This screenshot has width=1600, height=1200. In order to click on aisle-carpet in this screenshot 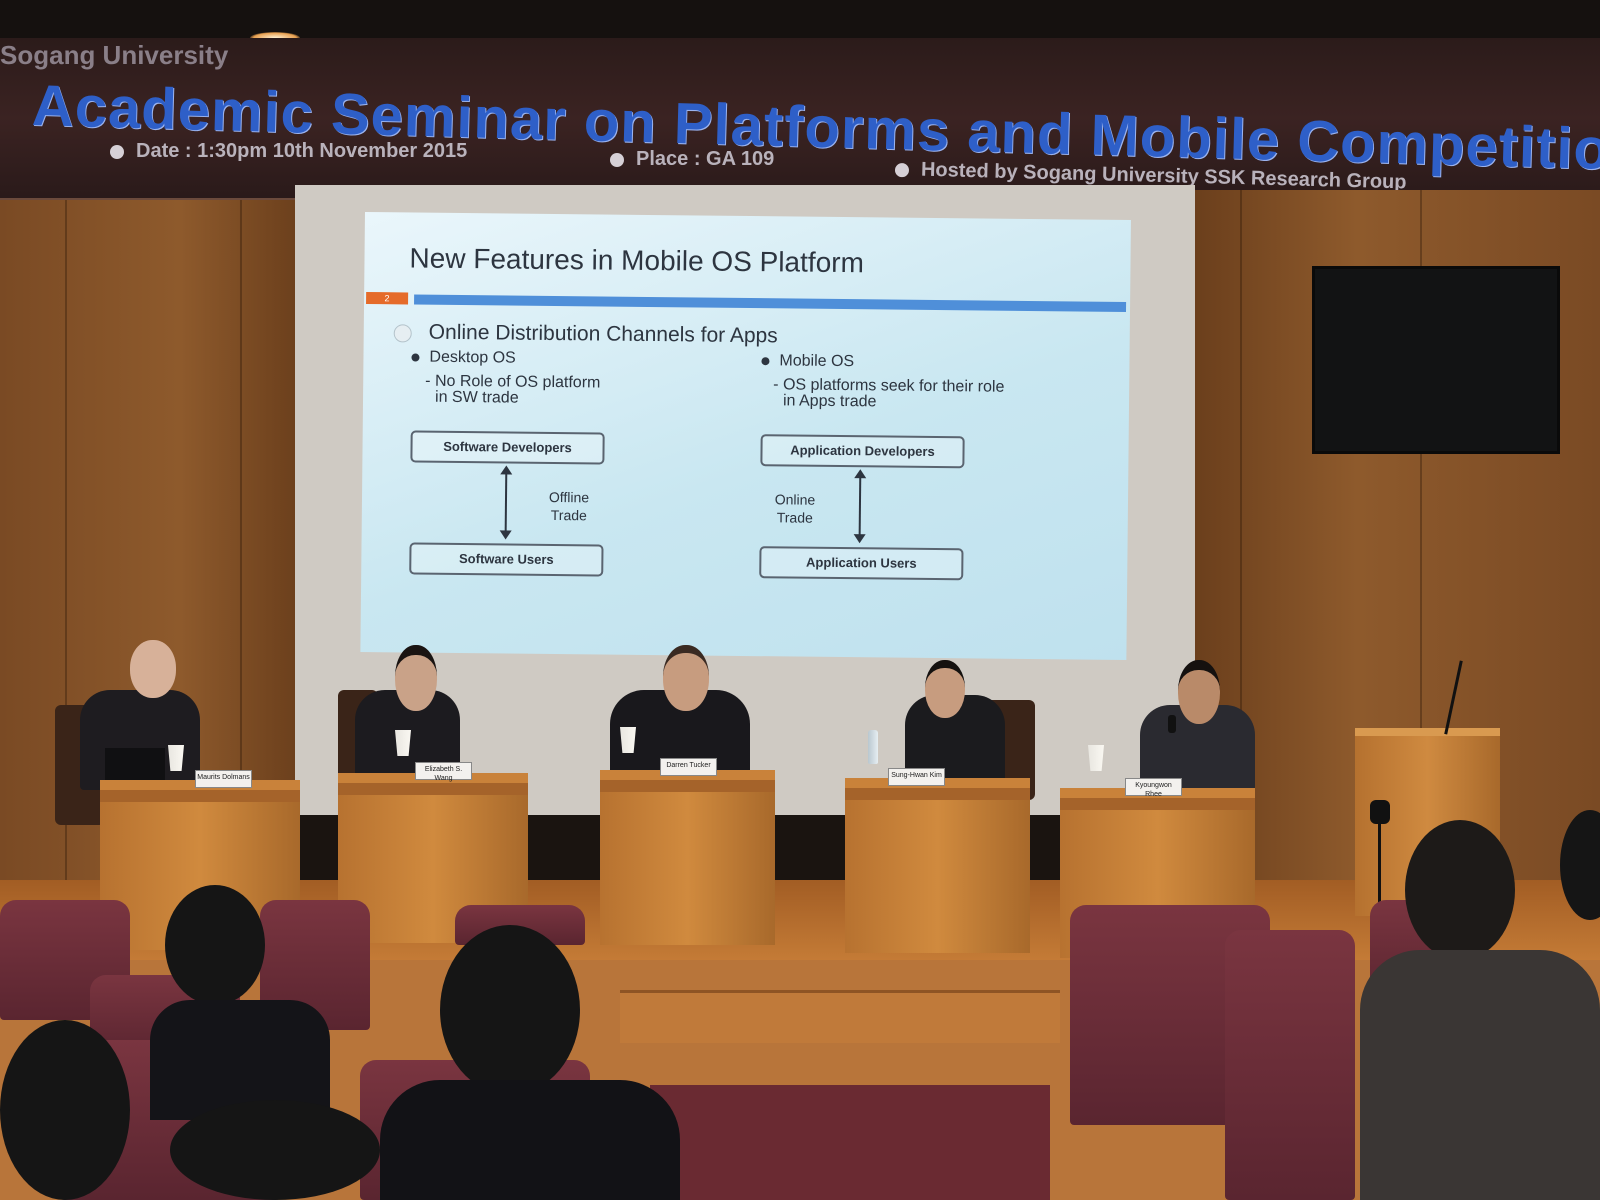, I will do `click(850, 1142)`.